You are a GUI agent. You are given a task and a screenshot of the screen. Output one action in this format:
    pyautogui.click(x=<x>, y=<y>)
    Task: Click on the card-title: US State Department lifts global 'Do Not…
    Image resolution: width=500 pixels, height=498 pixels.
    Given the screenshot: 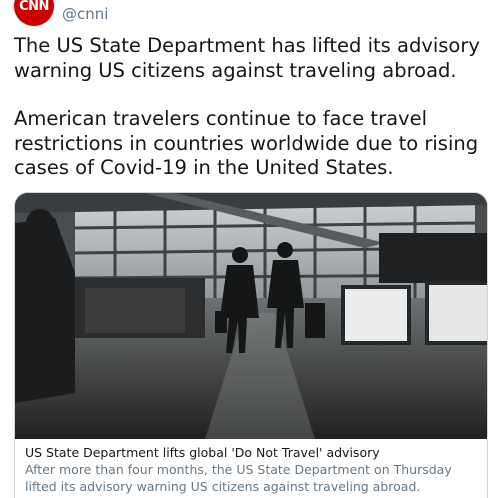 What is the action you would take?
    pyautogui.click(x=202, y=452)
    